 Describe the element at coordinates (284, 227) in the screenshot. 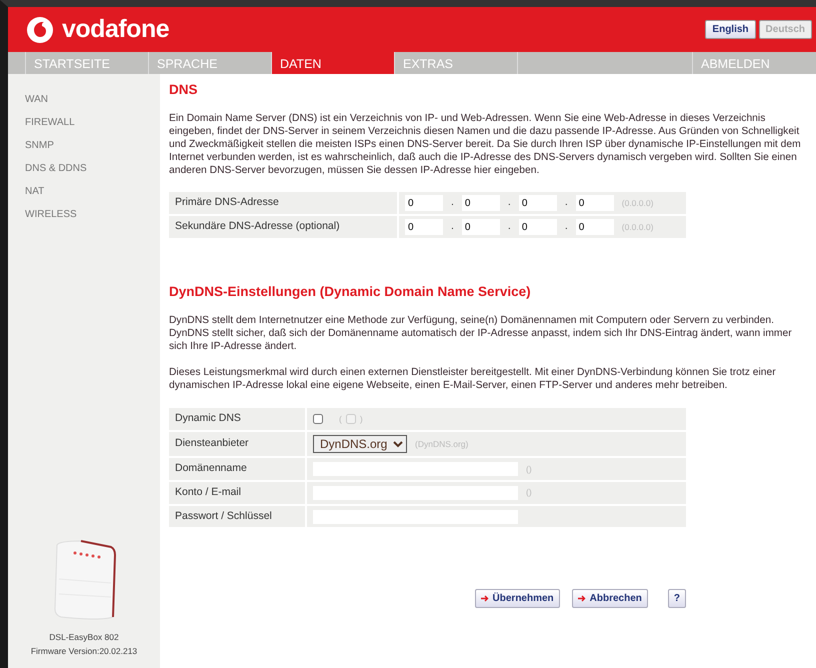

I see `field-label: Sekundäre DNS-Adresse (optional)` at that location.